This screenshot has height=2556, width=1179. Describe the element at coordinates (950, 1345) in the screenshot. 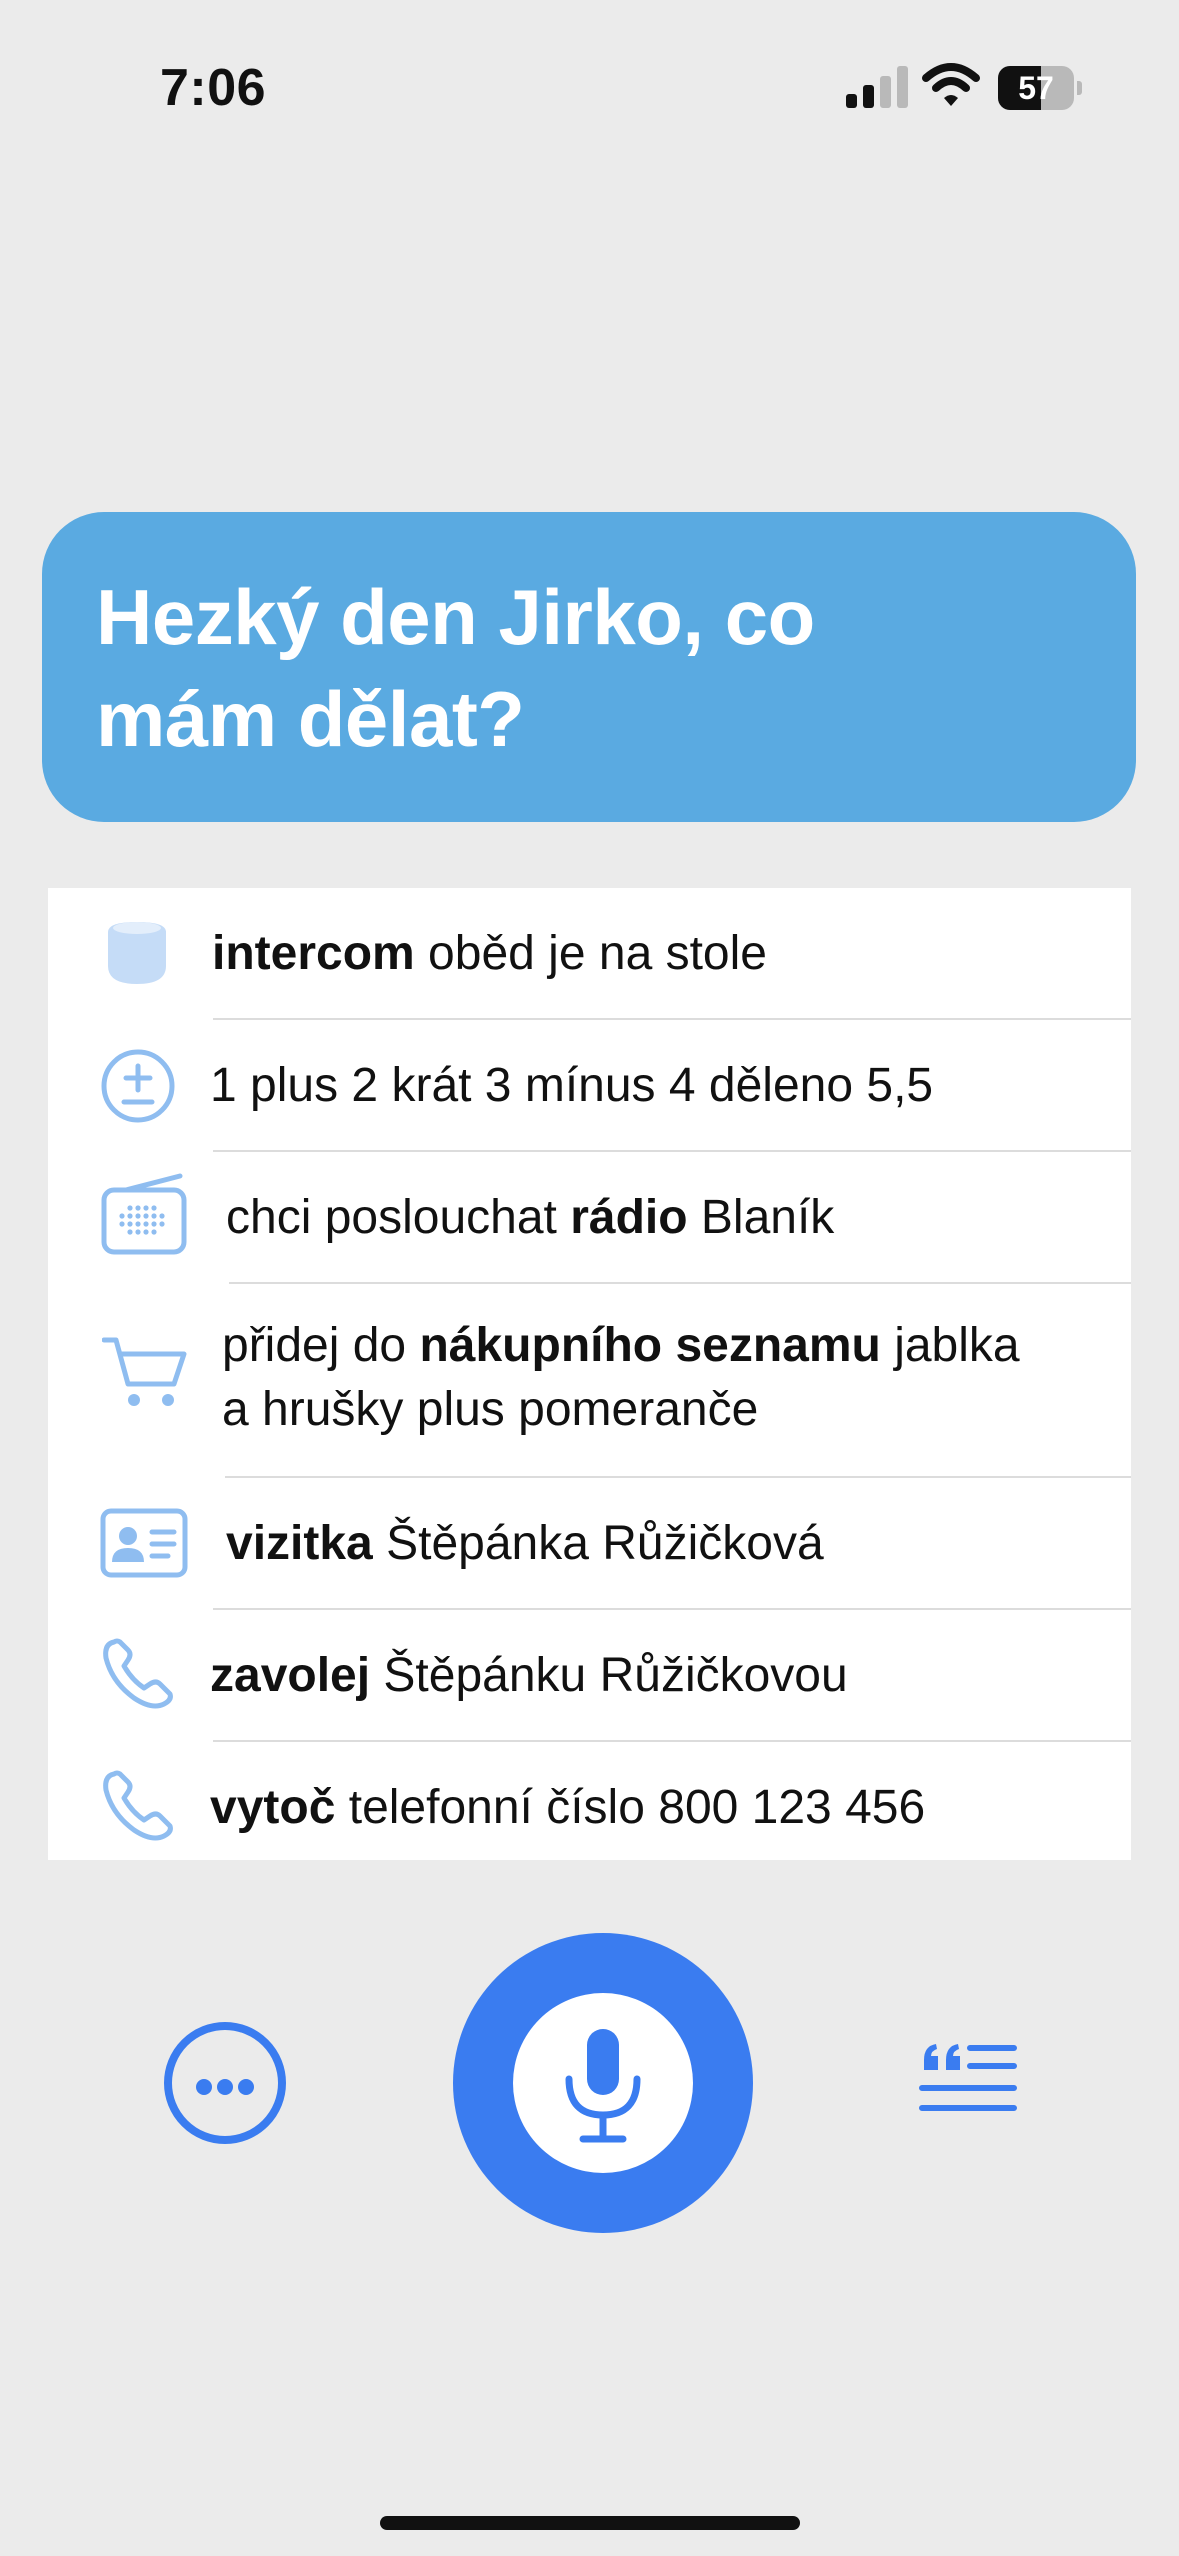

I see `suggestion-rest: jablka` at that location.